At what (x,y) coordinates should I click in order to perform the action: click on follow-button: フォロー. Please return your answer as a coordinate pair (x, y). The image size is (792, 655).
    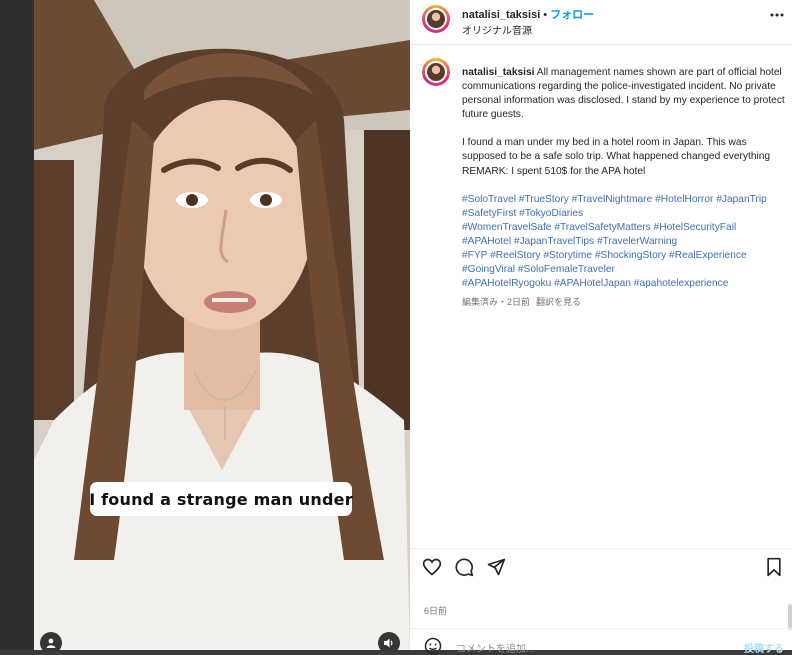
    Looking at the image, I should click on (572, 15).